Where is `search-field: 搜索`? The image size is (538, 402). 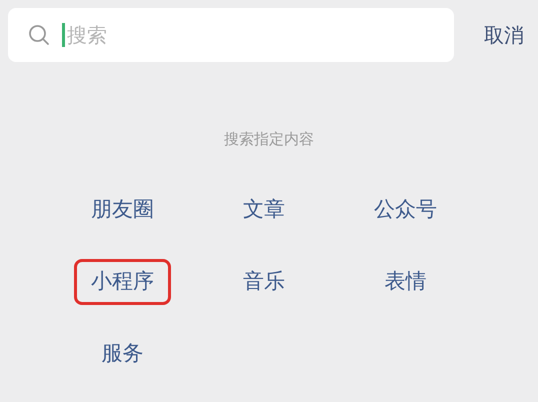
search-field: 搜索 is located at coordinates (260, 35).